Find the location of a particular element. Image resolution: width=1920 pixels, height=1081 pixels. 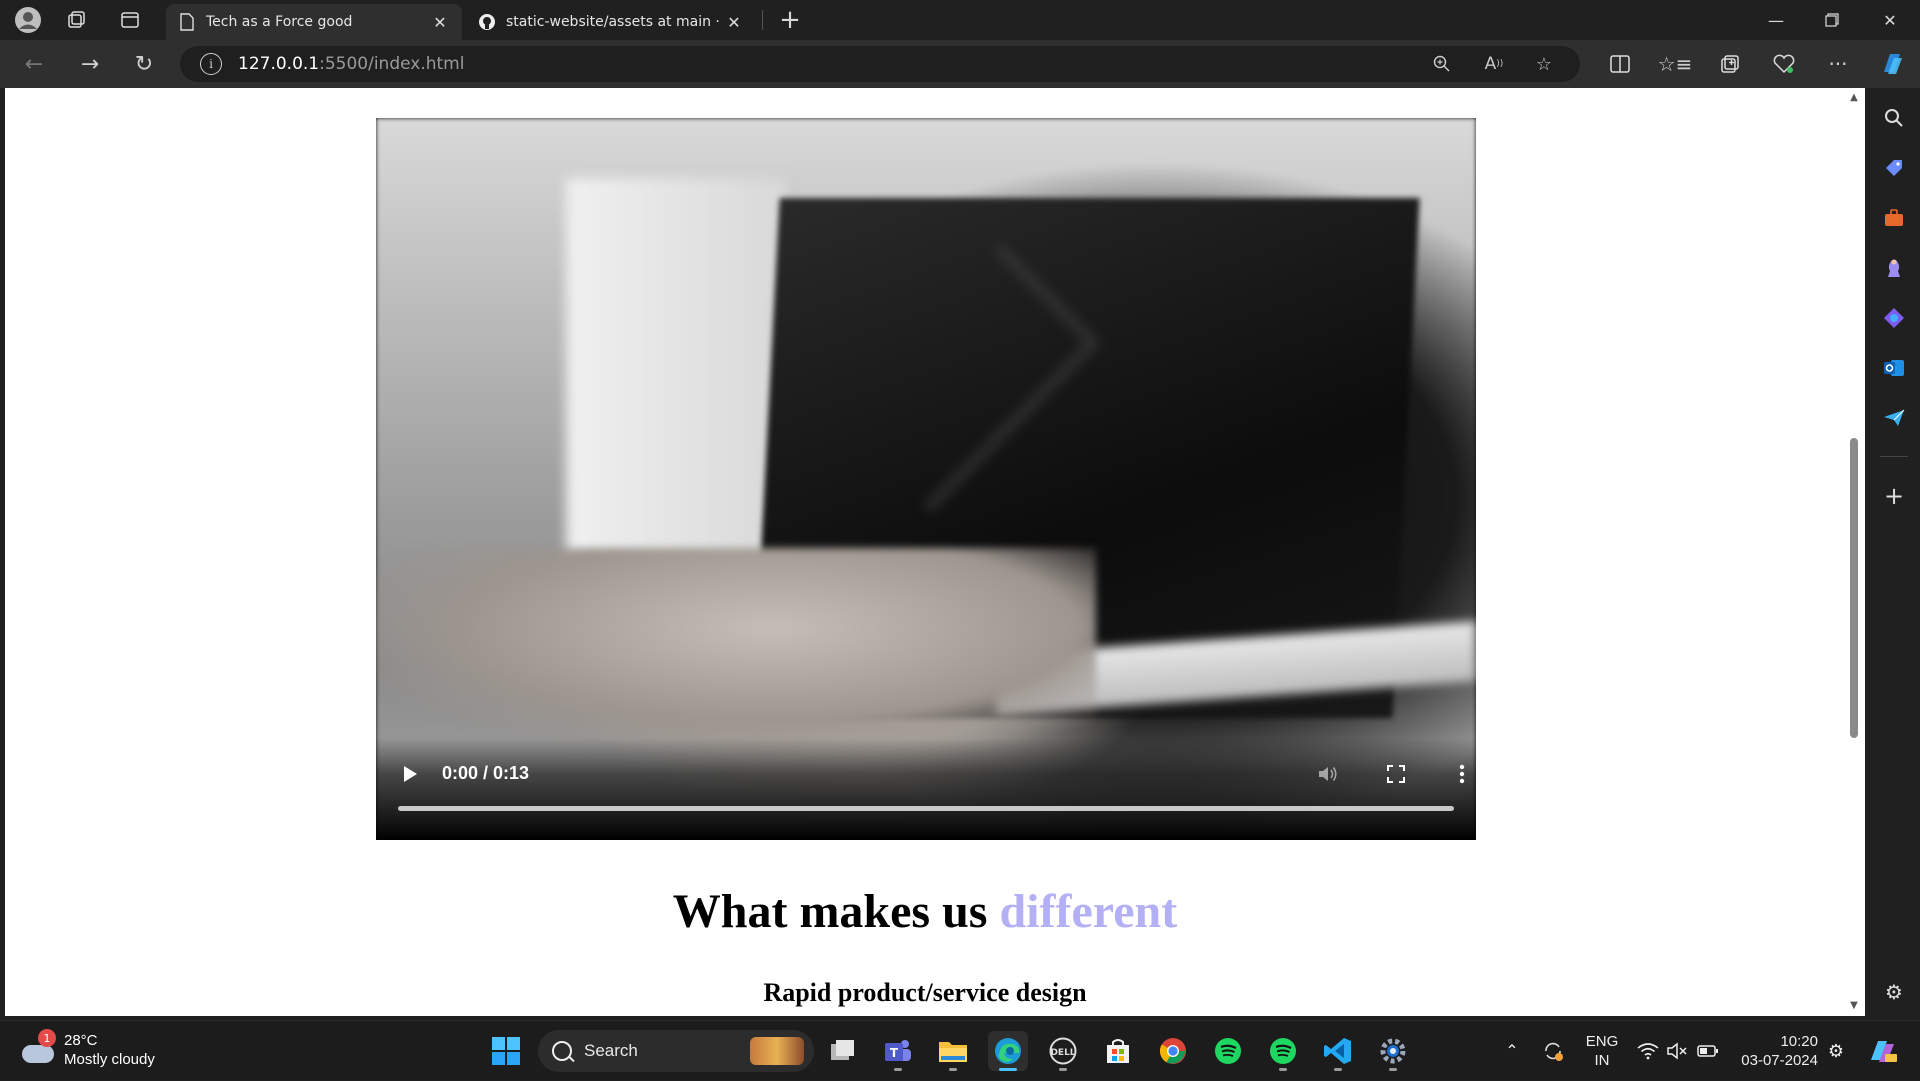

tab-divider is located at coordinates (762, 20).